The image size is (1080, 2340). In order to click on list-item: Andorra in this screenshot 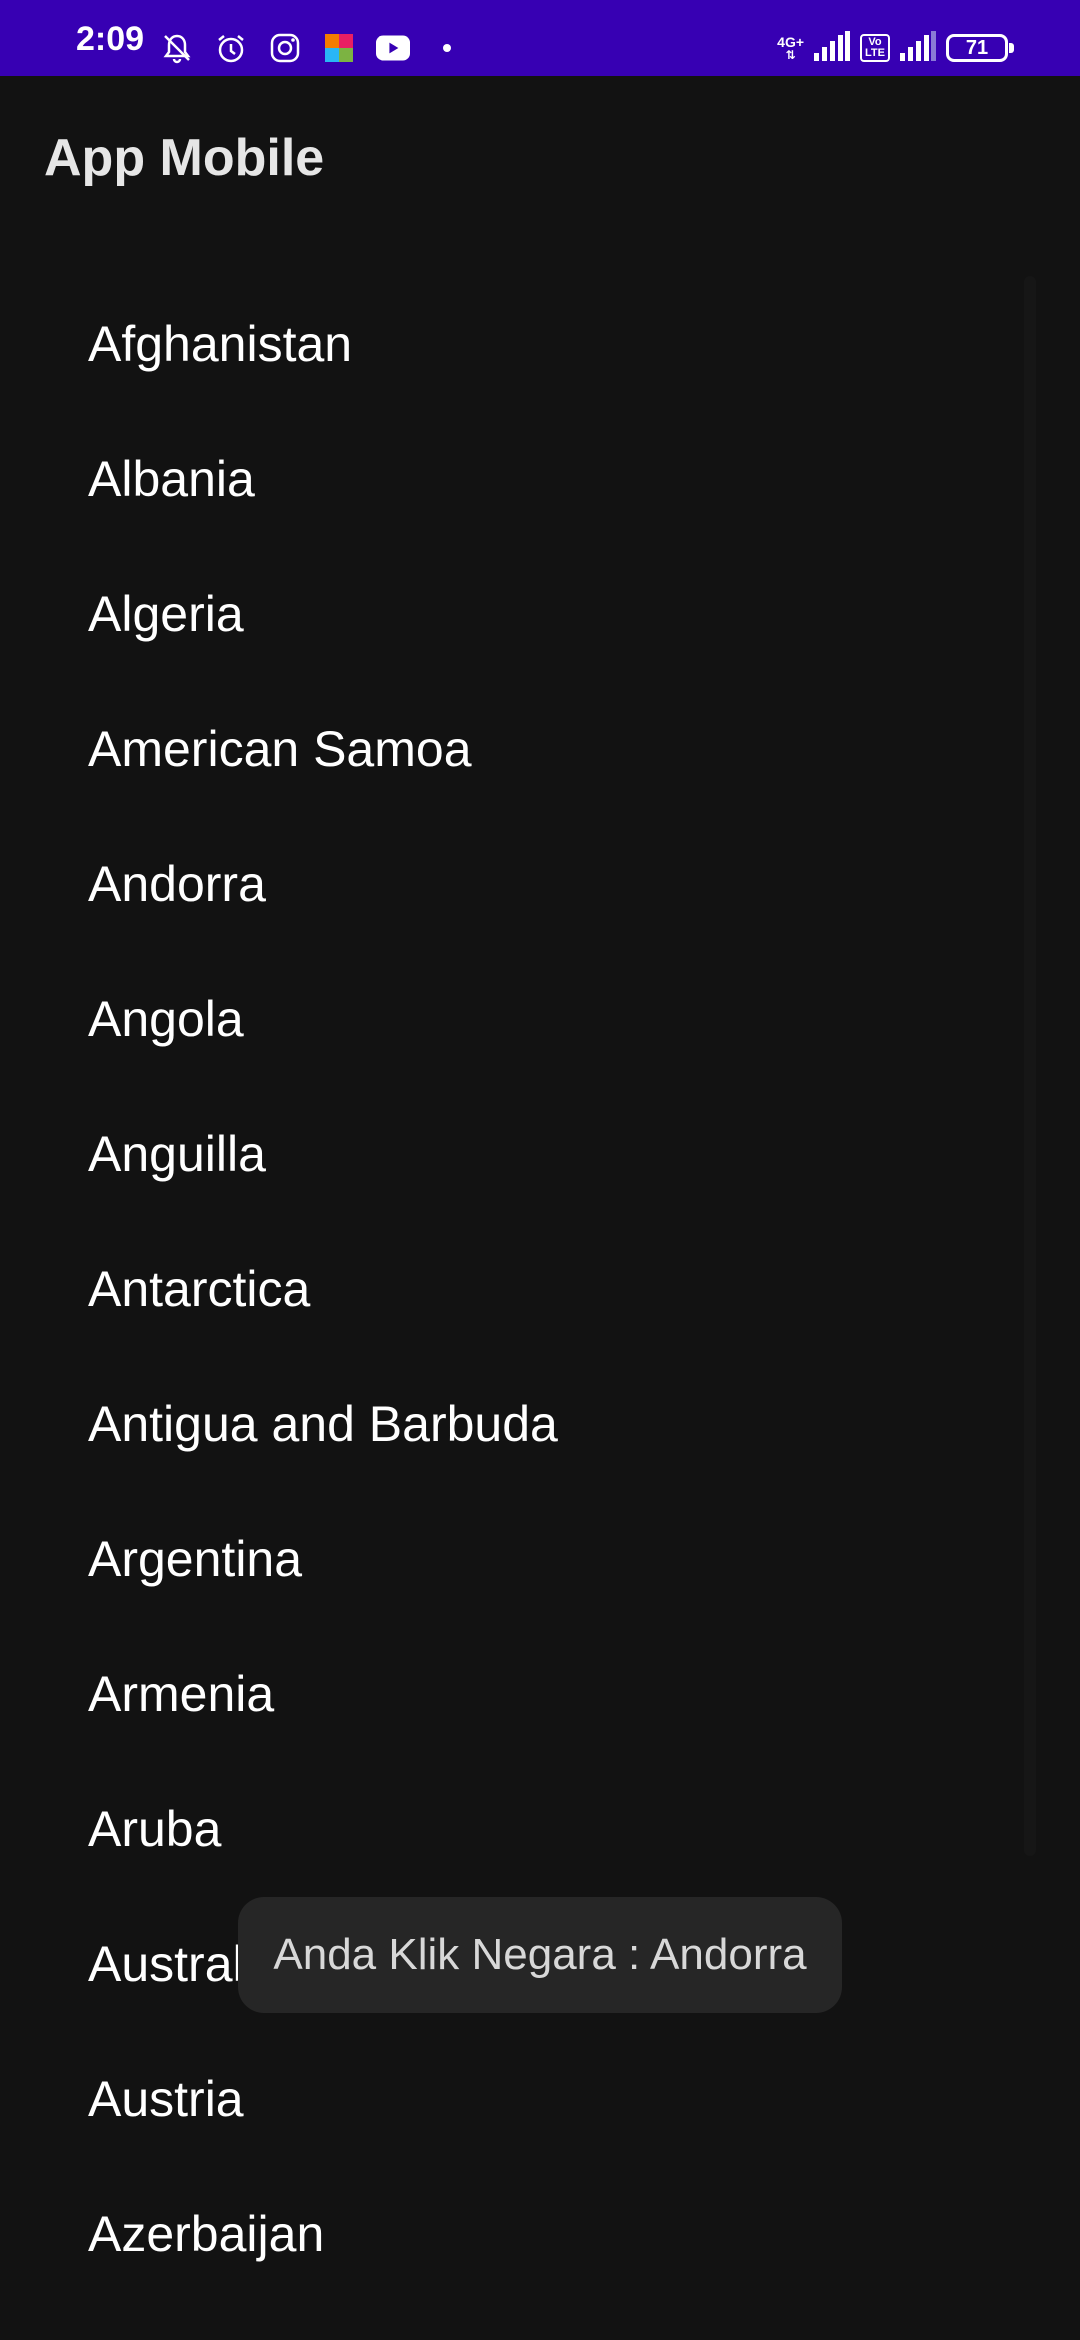, I will do `click(540, 883)`.